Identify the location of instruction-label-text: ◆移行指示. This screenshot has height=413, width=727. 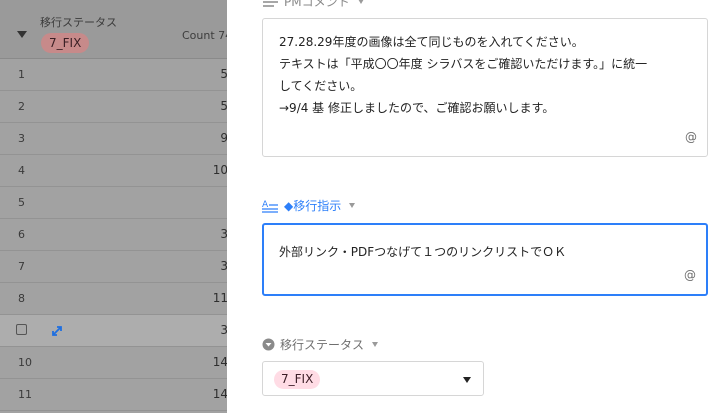
(313, 206).